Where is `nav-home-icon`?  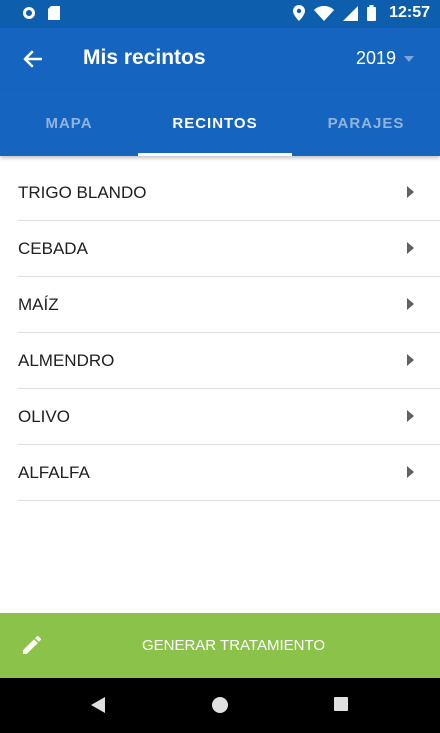 nav-home-icon is located at coordinates (220, 705).